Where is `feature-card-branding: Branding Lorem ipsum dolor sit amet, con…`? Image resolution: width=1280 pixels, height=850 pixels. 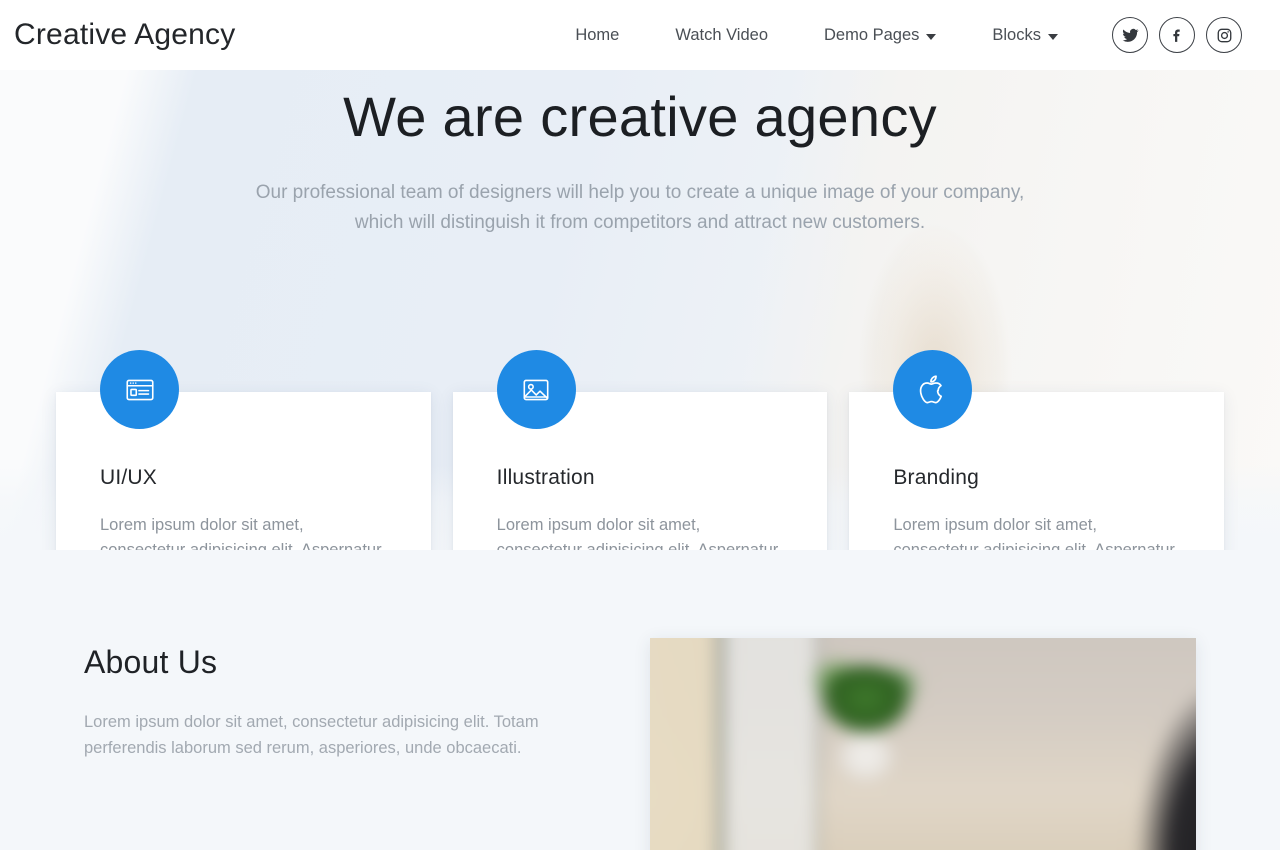 feature-card-branding: Branding Lorem ipsum dolor sit amet, con… is located at coordinates (1037, 450).